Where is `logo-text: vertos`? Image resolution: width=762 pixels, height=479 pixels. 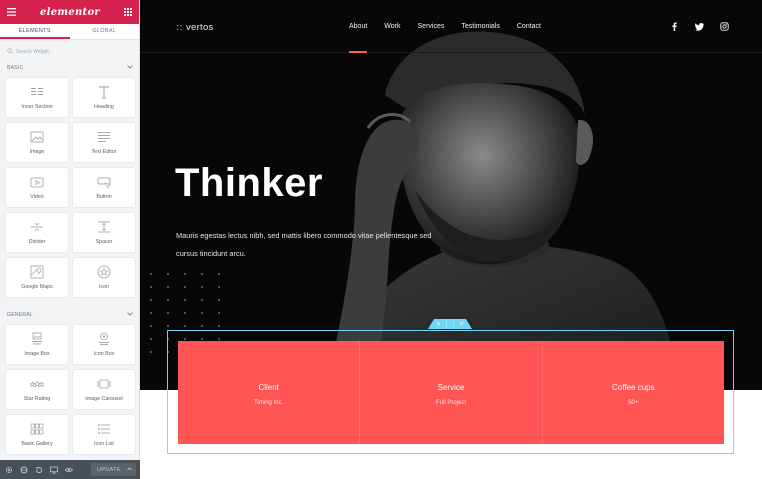 logo-text: vertos is located at coordinates (199, 27).